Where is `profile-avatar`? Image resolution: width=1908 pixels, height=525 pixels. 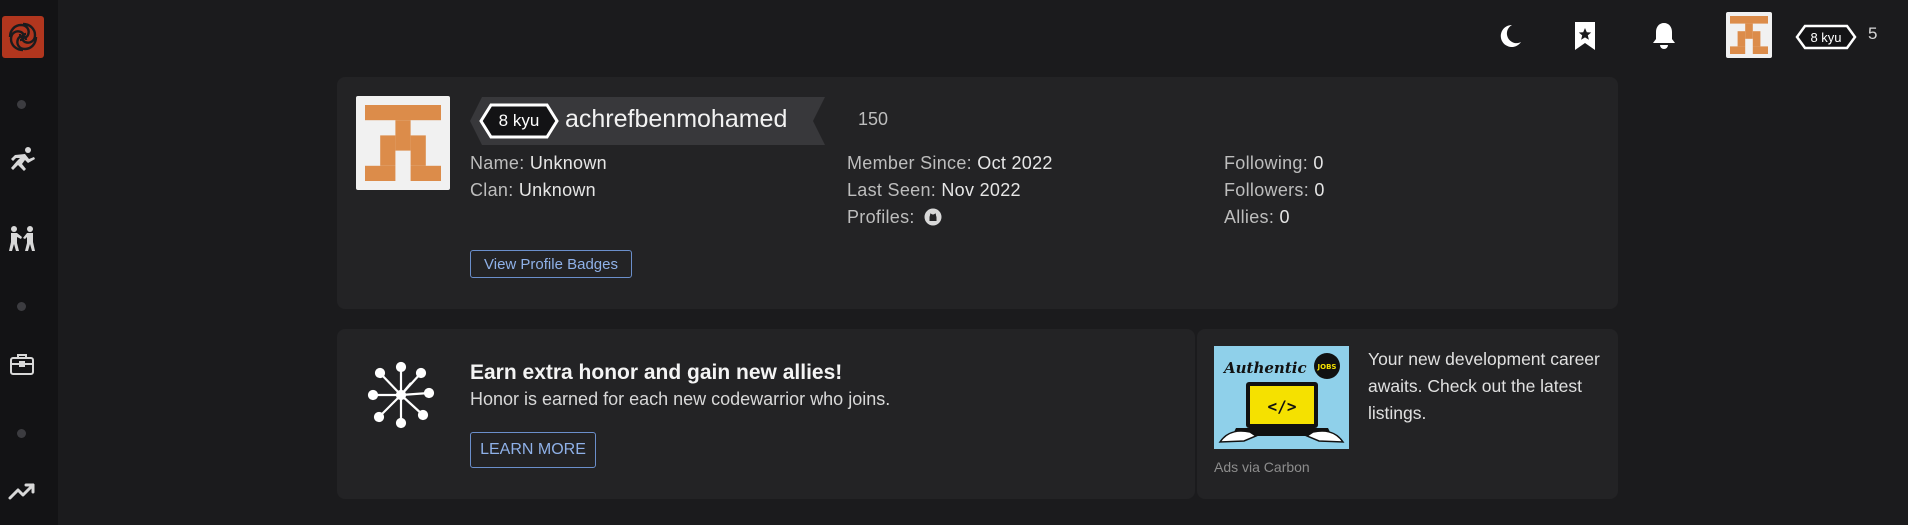 profile-avatar is located at coordinates (403, 143).